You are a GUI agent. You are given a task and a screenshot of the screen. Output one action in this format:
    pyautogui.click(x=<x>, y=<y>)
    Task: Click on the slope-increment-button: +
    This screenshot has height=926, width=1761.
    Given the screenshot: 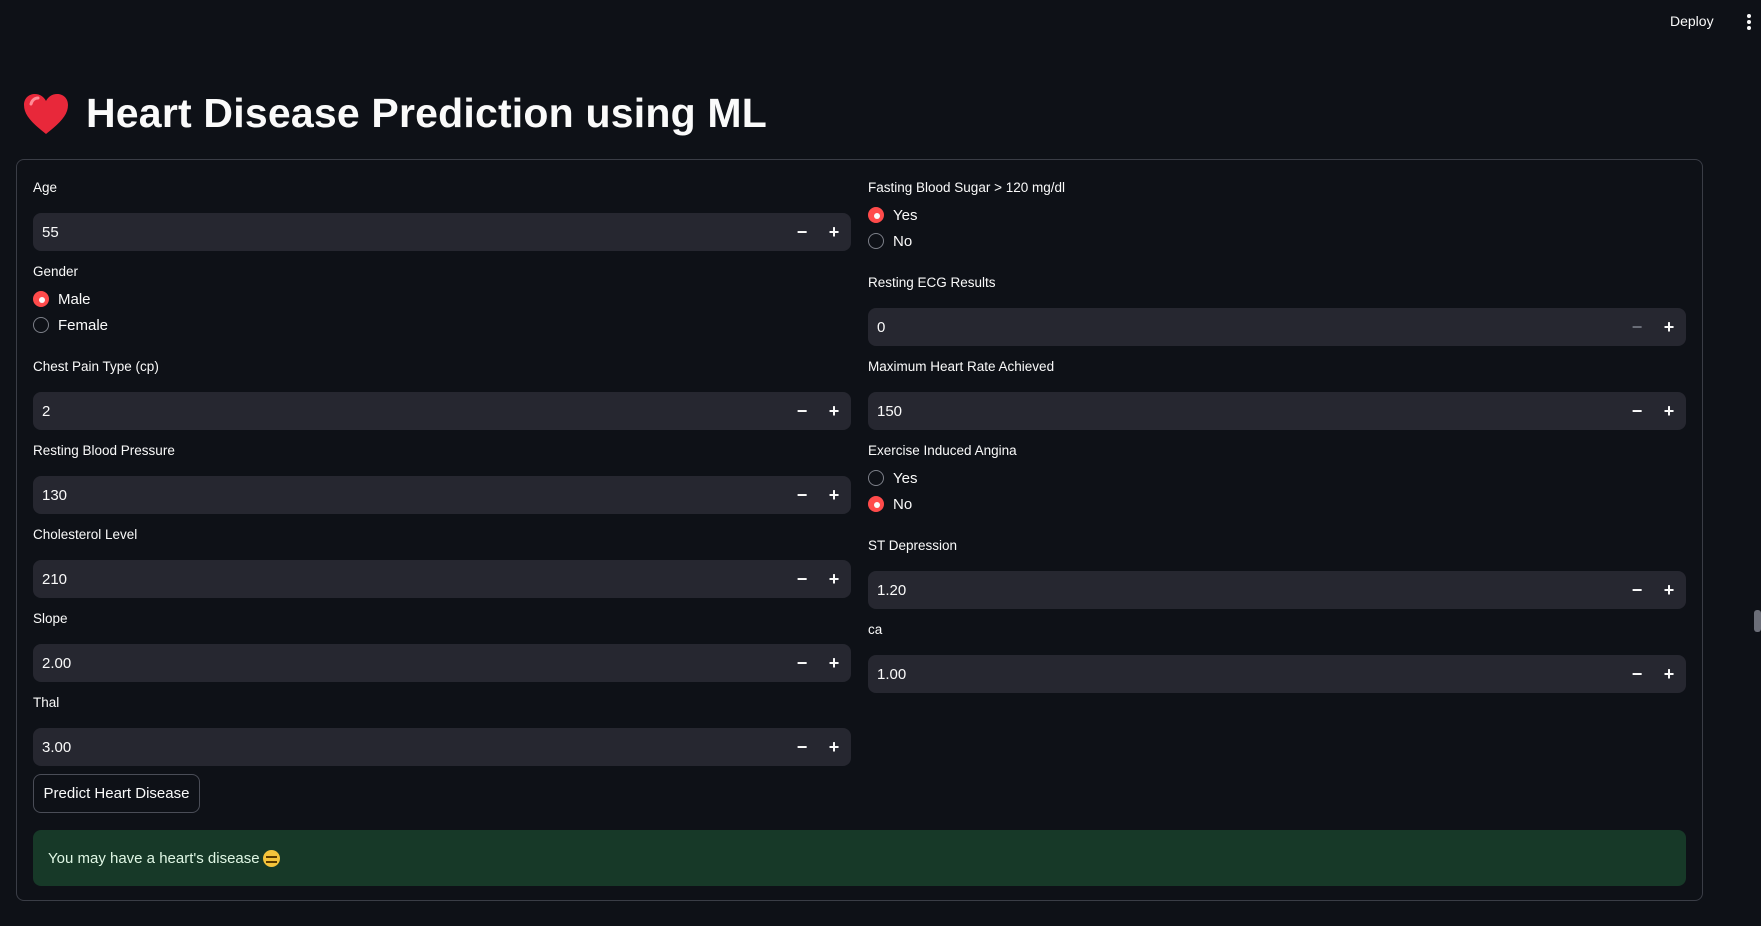 What is the action you would take?
    pyautogui.click(x=834, y=663)
    